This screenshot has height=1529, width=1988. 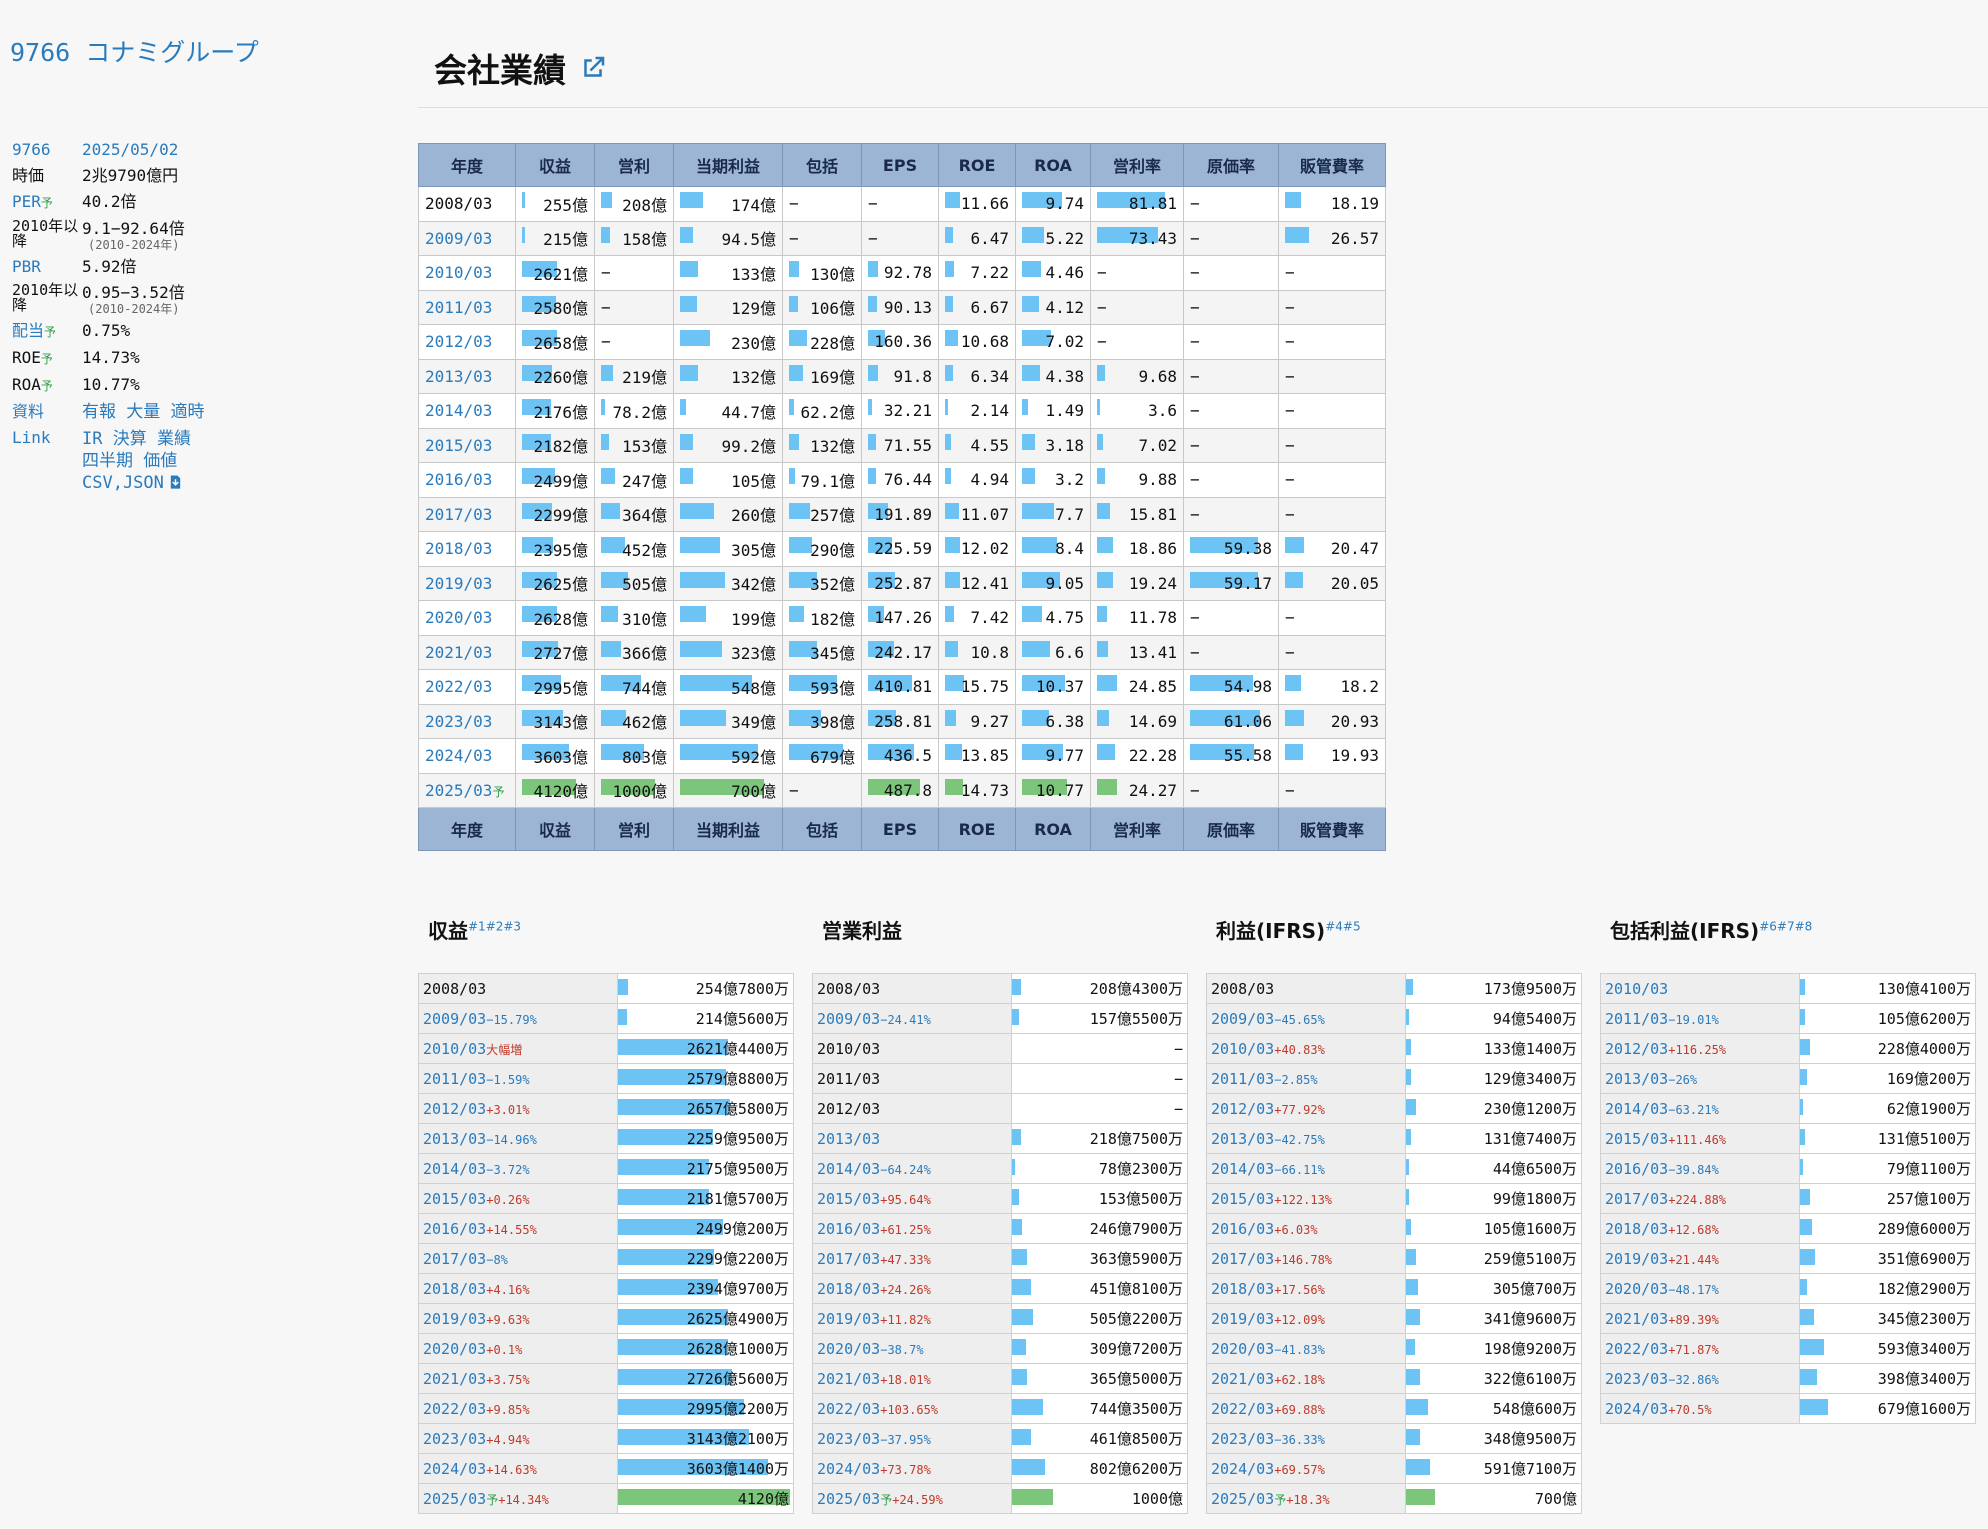 I want to click on download-icon, so click(x=175, y=482).